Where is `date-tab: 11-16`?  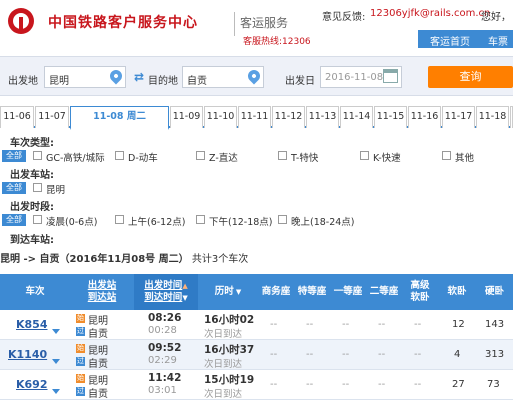
date-tab: 11-16 is located at coordinates (424, 117).